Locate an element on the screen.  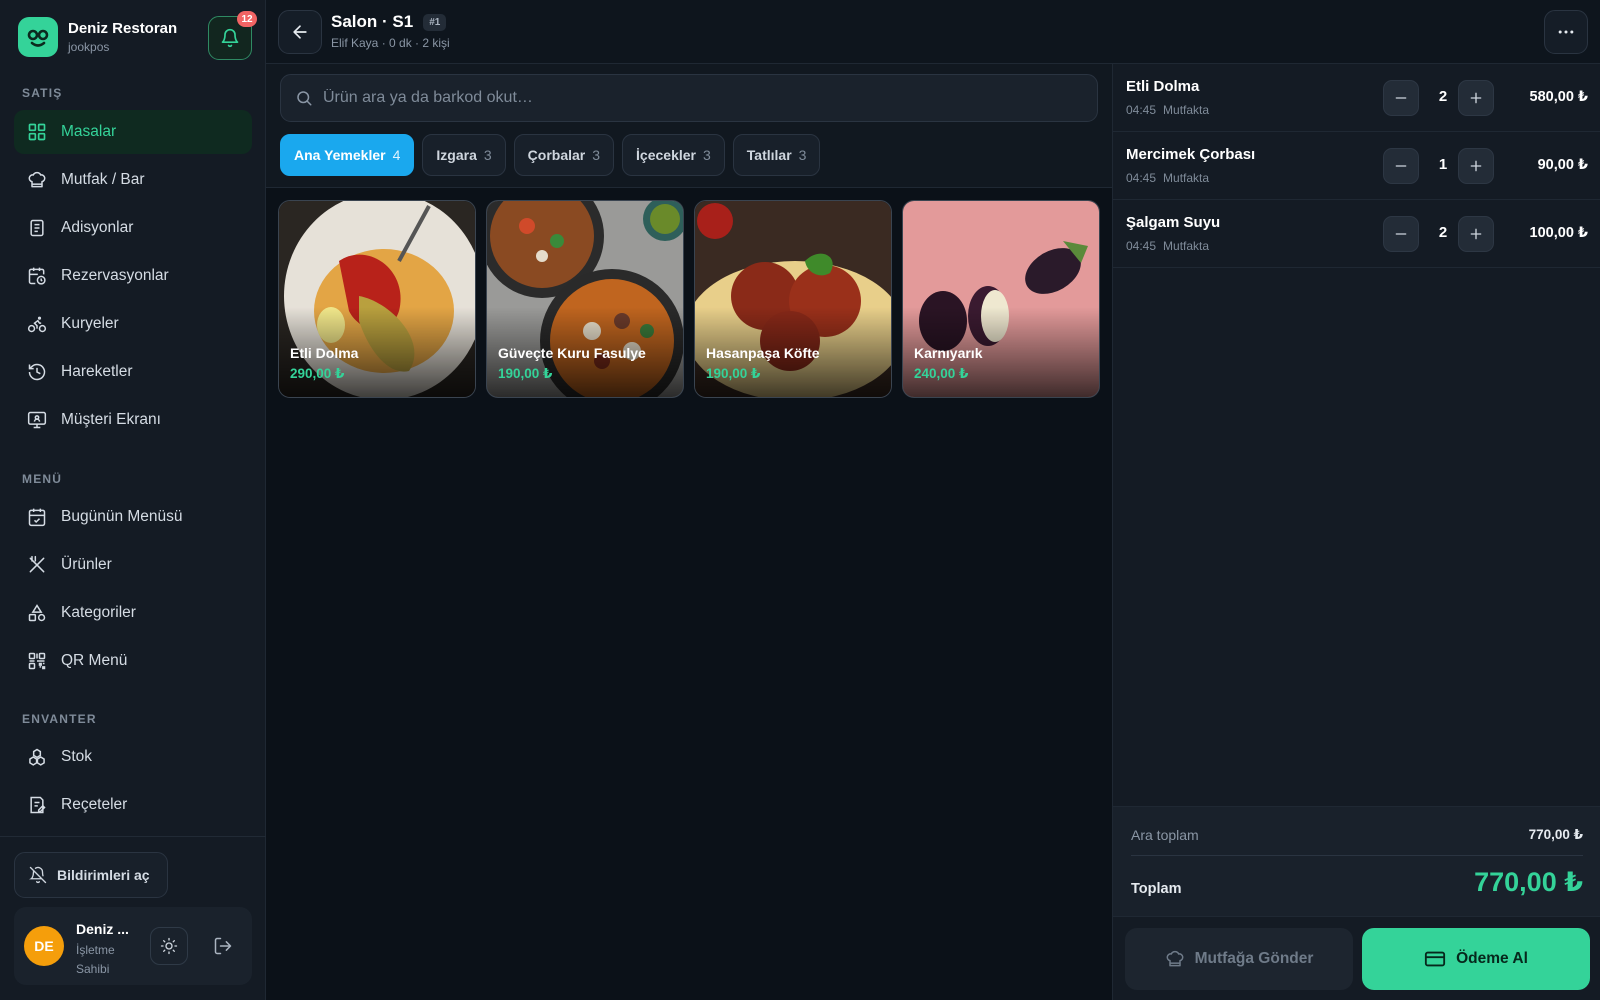
sidebar-item-bugunun-menusu: Bugünün Menüsü is located at coordinates (133, 517).